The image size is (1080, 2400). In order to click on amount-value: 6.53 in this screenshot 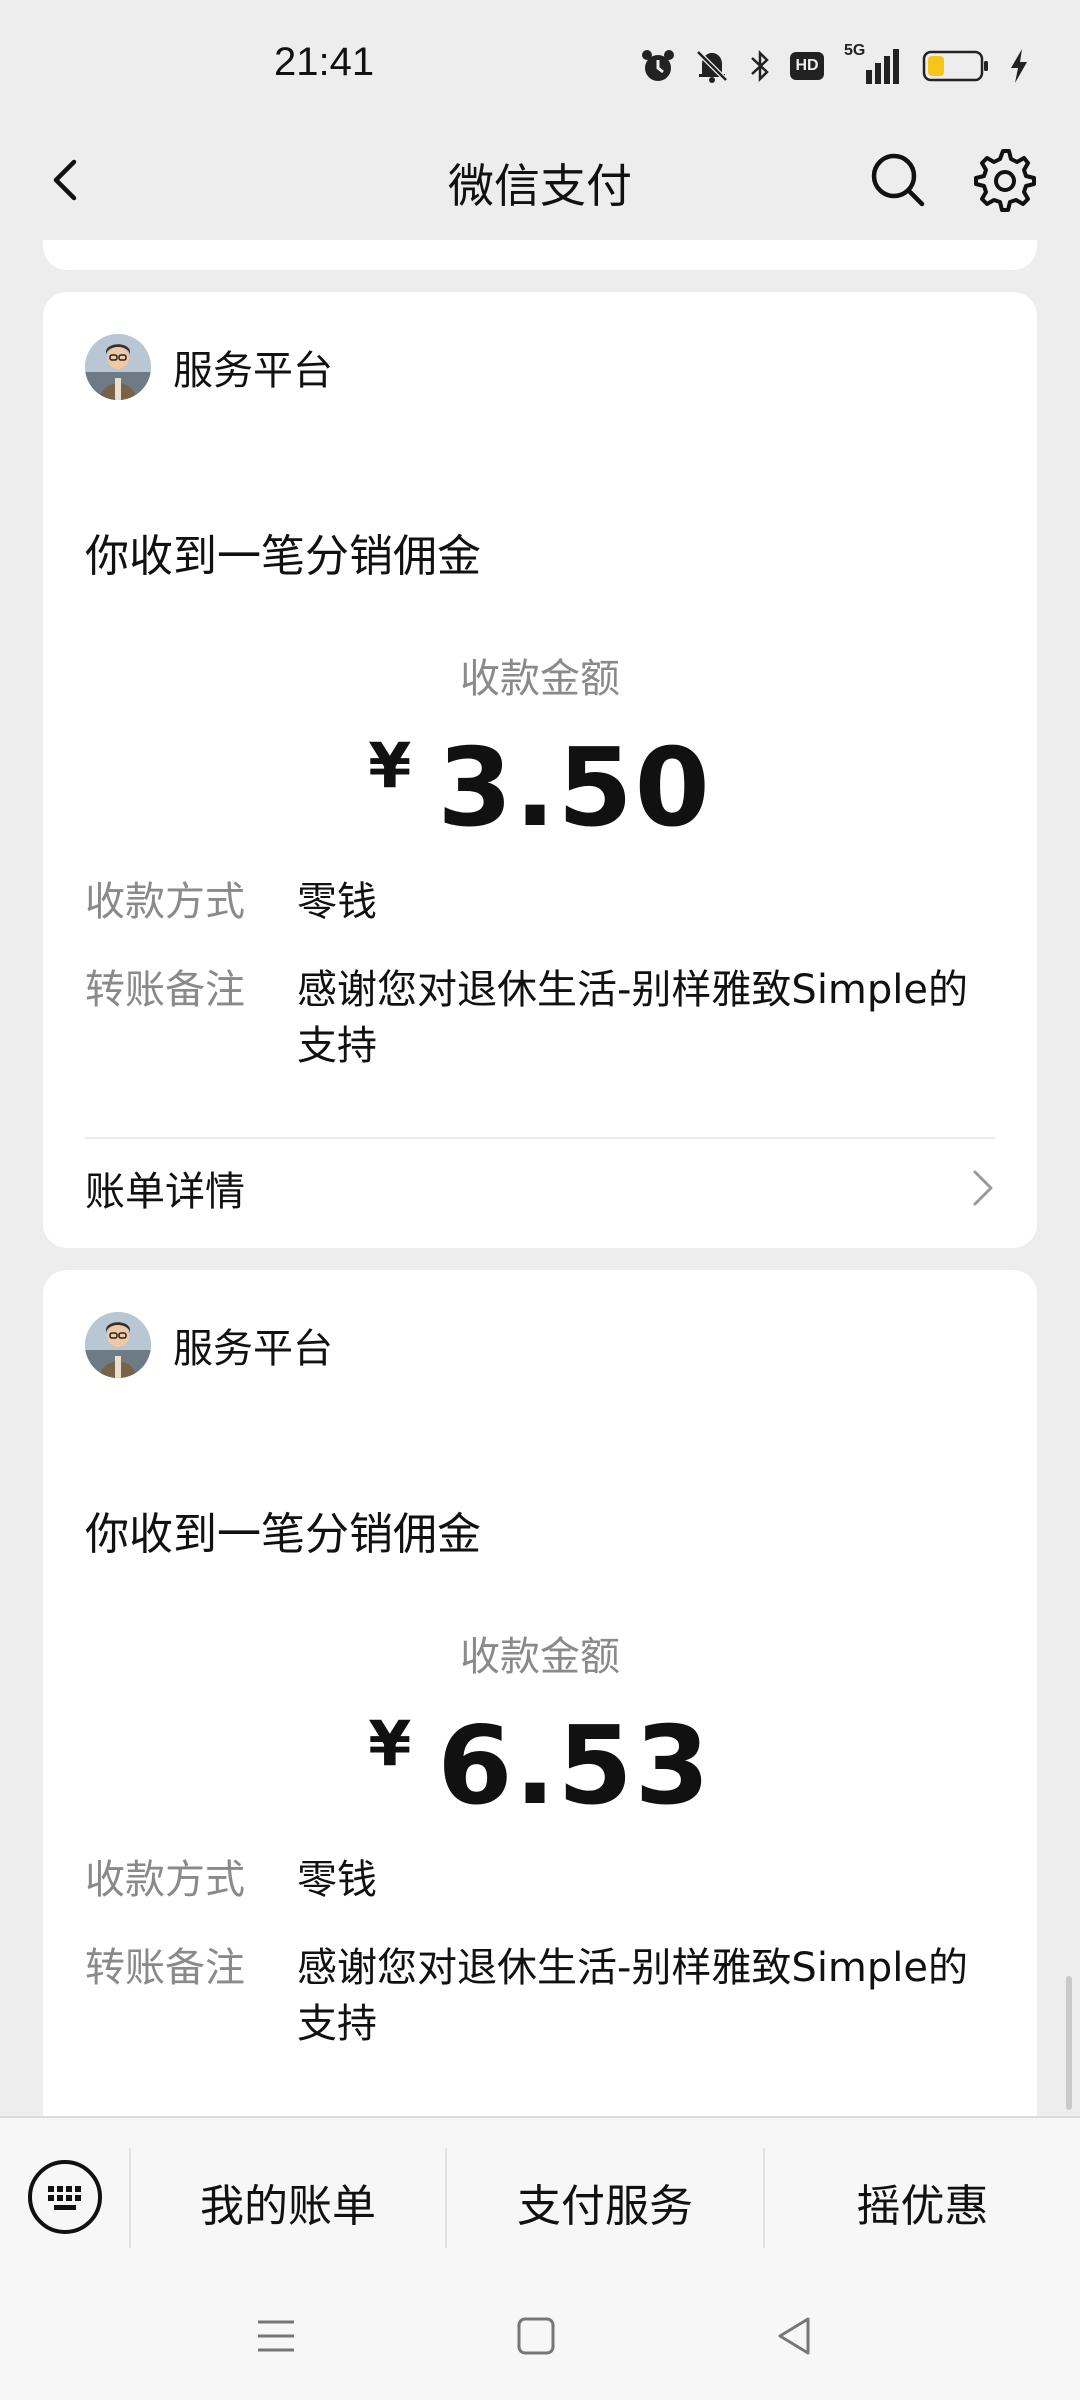, I will do `click(574, 1766)`.